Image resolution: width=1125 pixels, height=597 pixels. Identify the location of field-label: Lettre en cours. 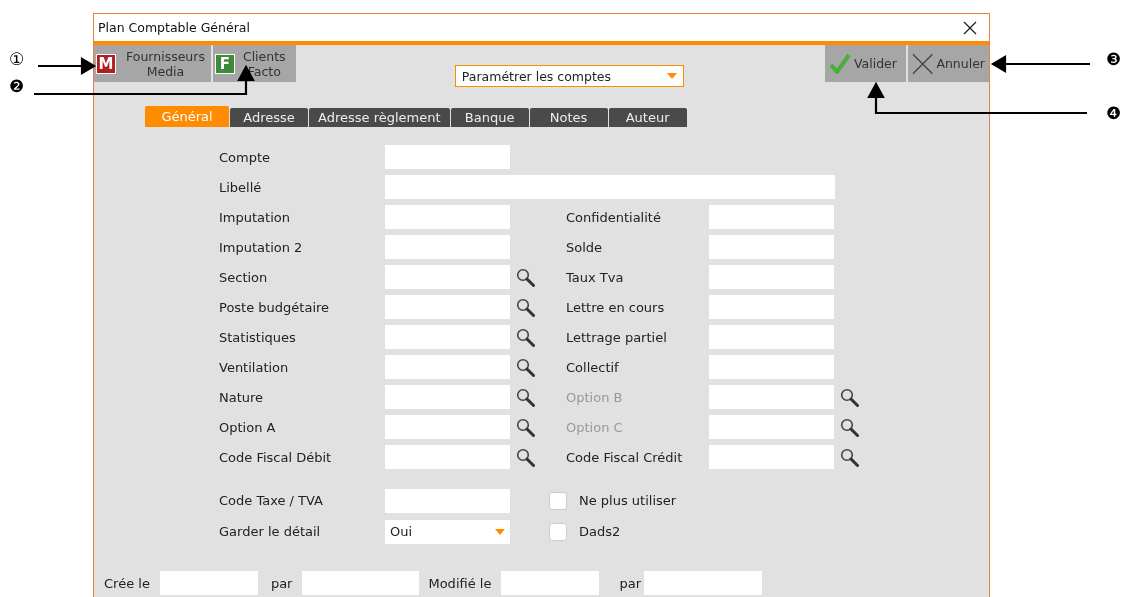
(616, 307).